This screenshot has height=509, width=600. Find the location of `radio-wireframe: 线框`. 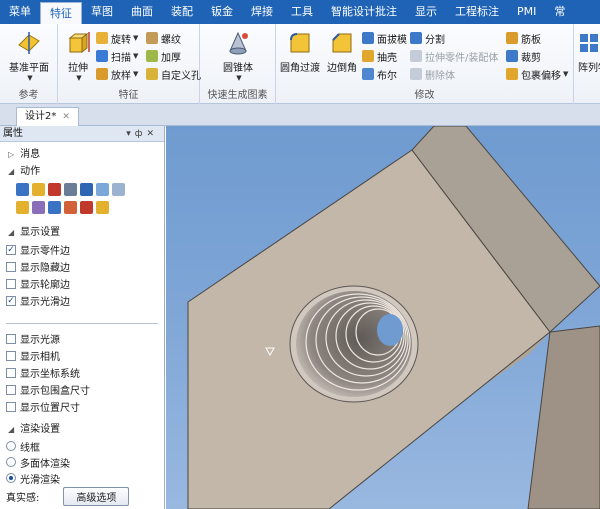

radio-wireframe: 线框 is located at coordinates (82, 446).